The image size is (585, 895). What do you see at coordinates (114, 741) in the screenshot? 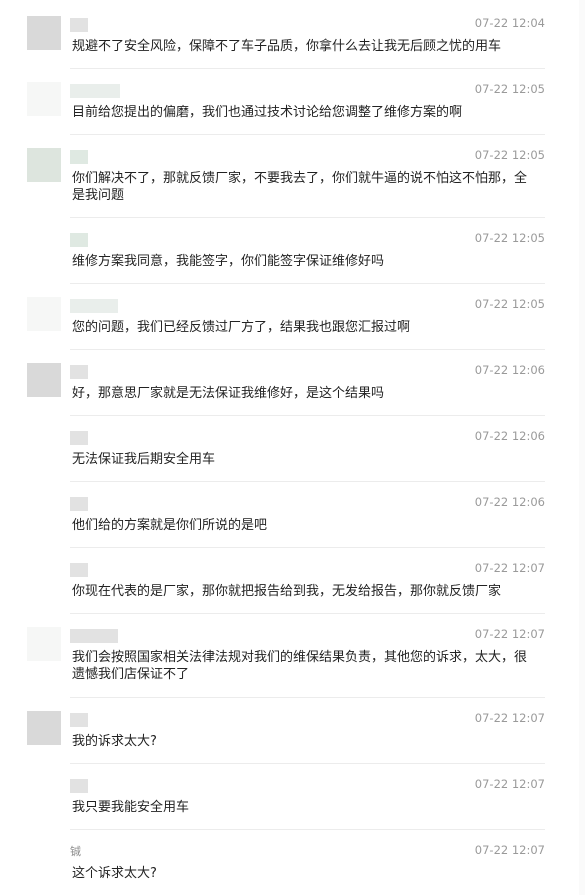
I see `message-text: 我的诉求太大?` at bounding box center [114, 741].